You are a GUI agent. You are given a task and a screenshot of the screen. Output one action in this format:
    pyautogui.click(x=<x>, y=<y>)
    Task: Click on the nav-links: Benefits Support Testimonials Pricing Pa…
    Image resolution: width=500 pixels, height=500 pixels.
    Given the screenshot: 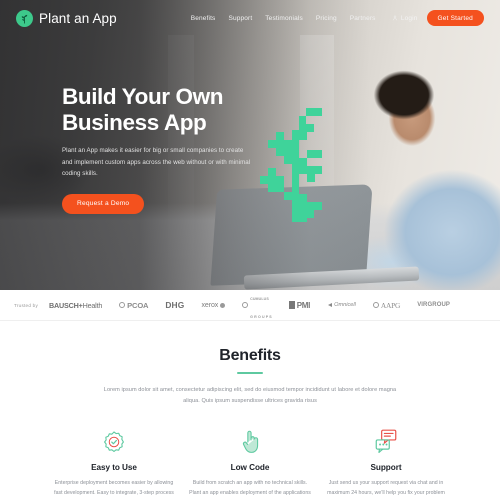 What is the action you would take?
    pyautogui.click(x=283, y=18)
    